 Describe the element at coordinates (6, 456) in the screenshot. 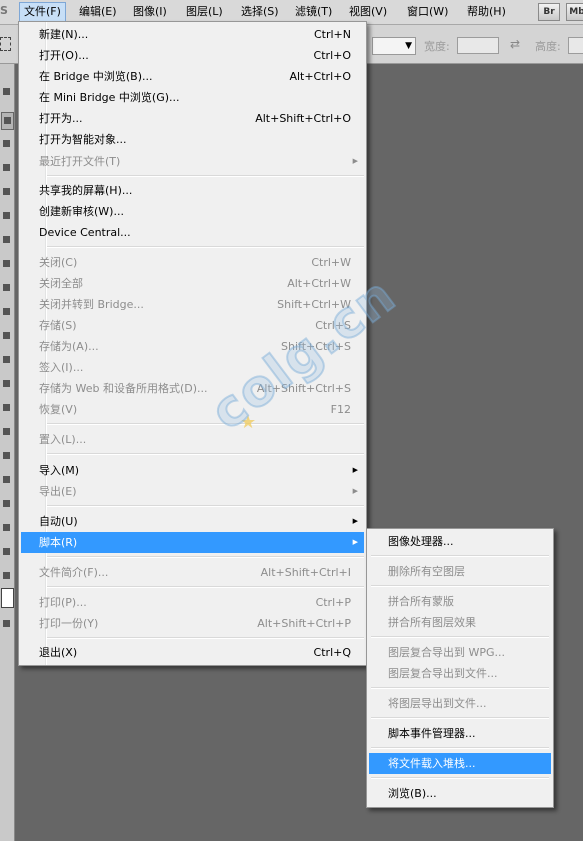

I see `type-tool-icon` at that location.